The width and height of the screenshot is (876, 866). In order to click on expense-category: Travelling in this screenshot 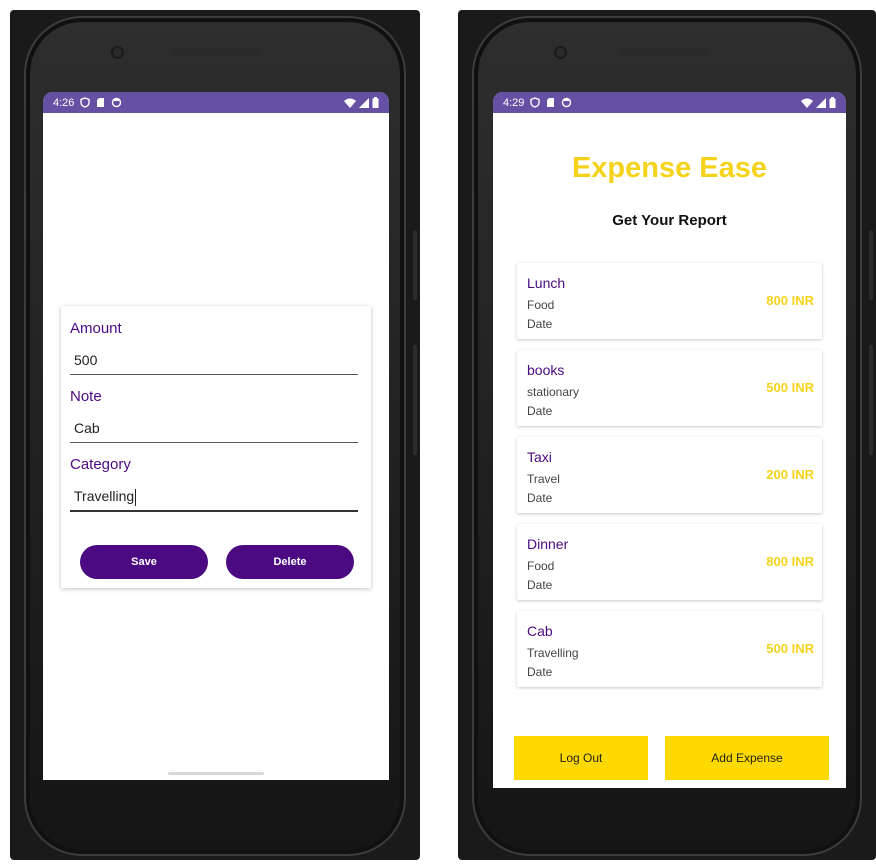, I will do `click(553, 653)`.